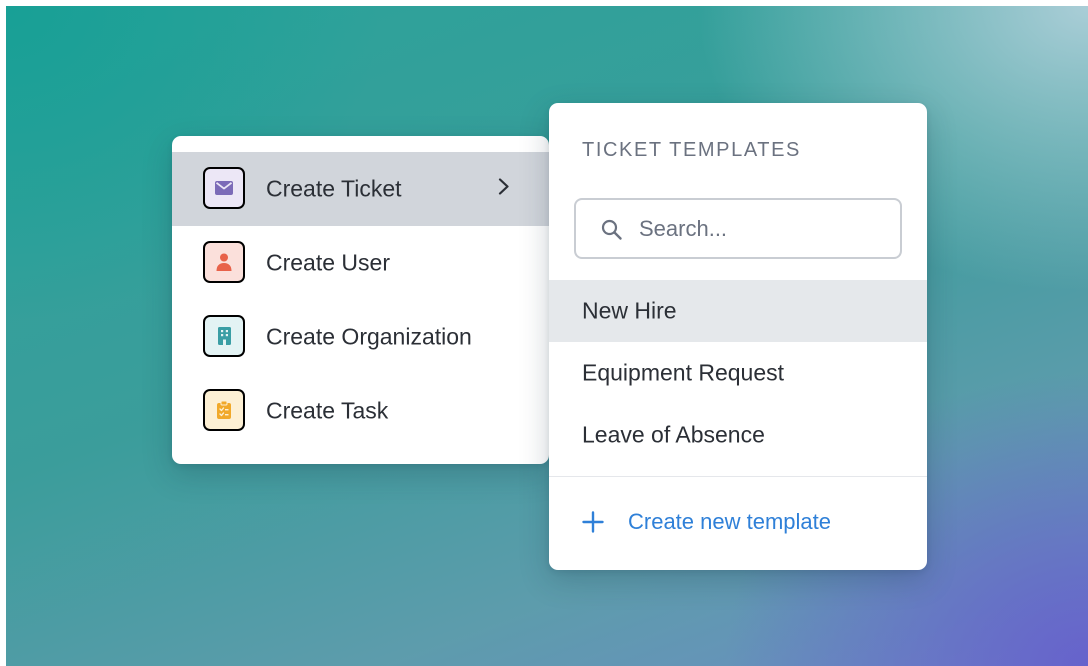 This screenshot has height=666, width=1088. Describe the element at coordinates (224, 188) in the screenshot. I see `envelope-icon` at that location.